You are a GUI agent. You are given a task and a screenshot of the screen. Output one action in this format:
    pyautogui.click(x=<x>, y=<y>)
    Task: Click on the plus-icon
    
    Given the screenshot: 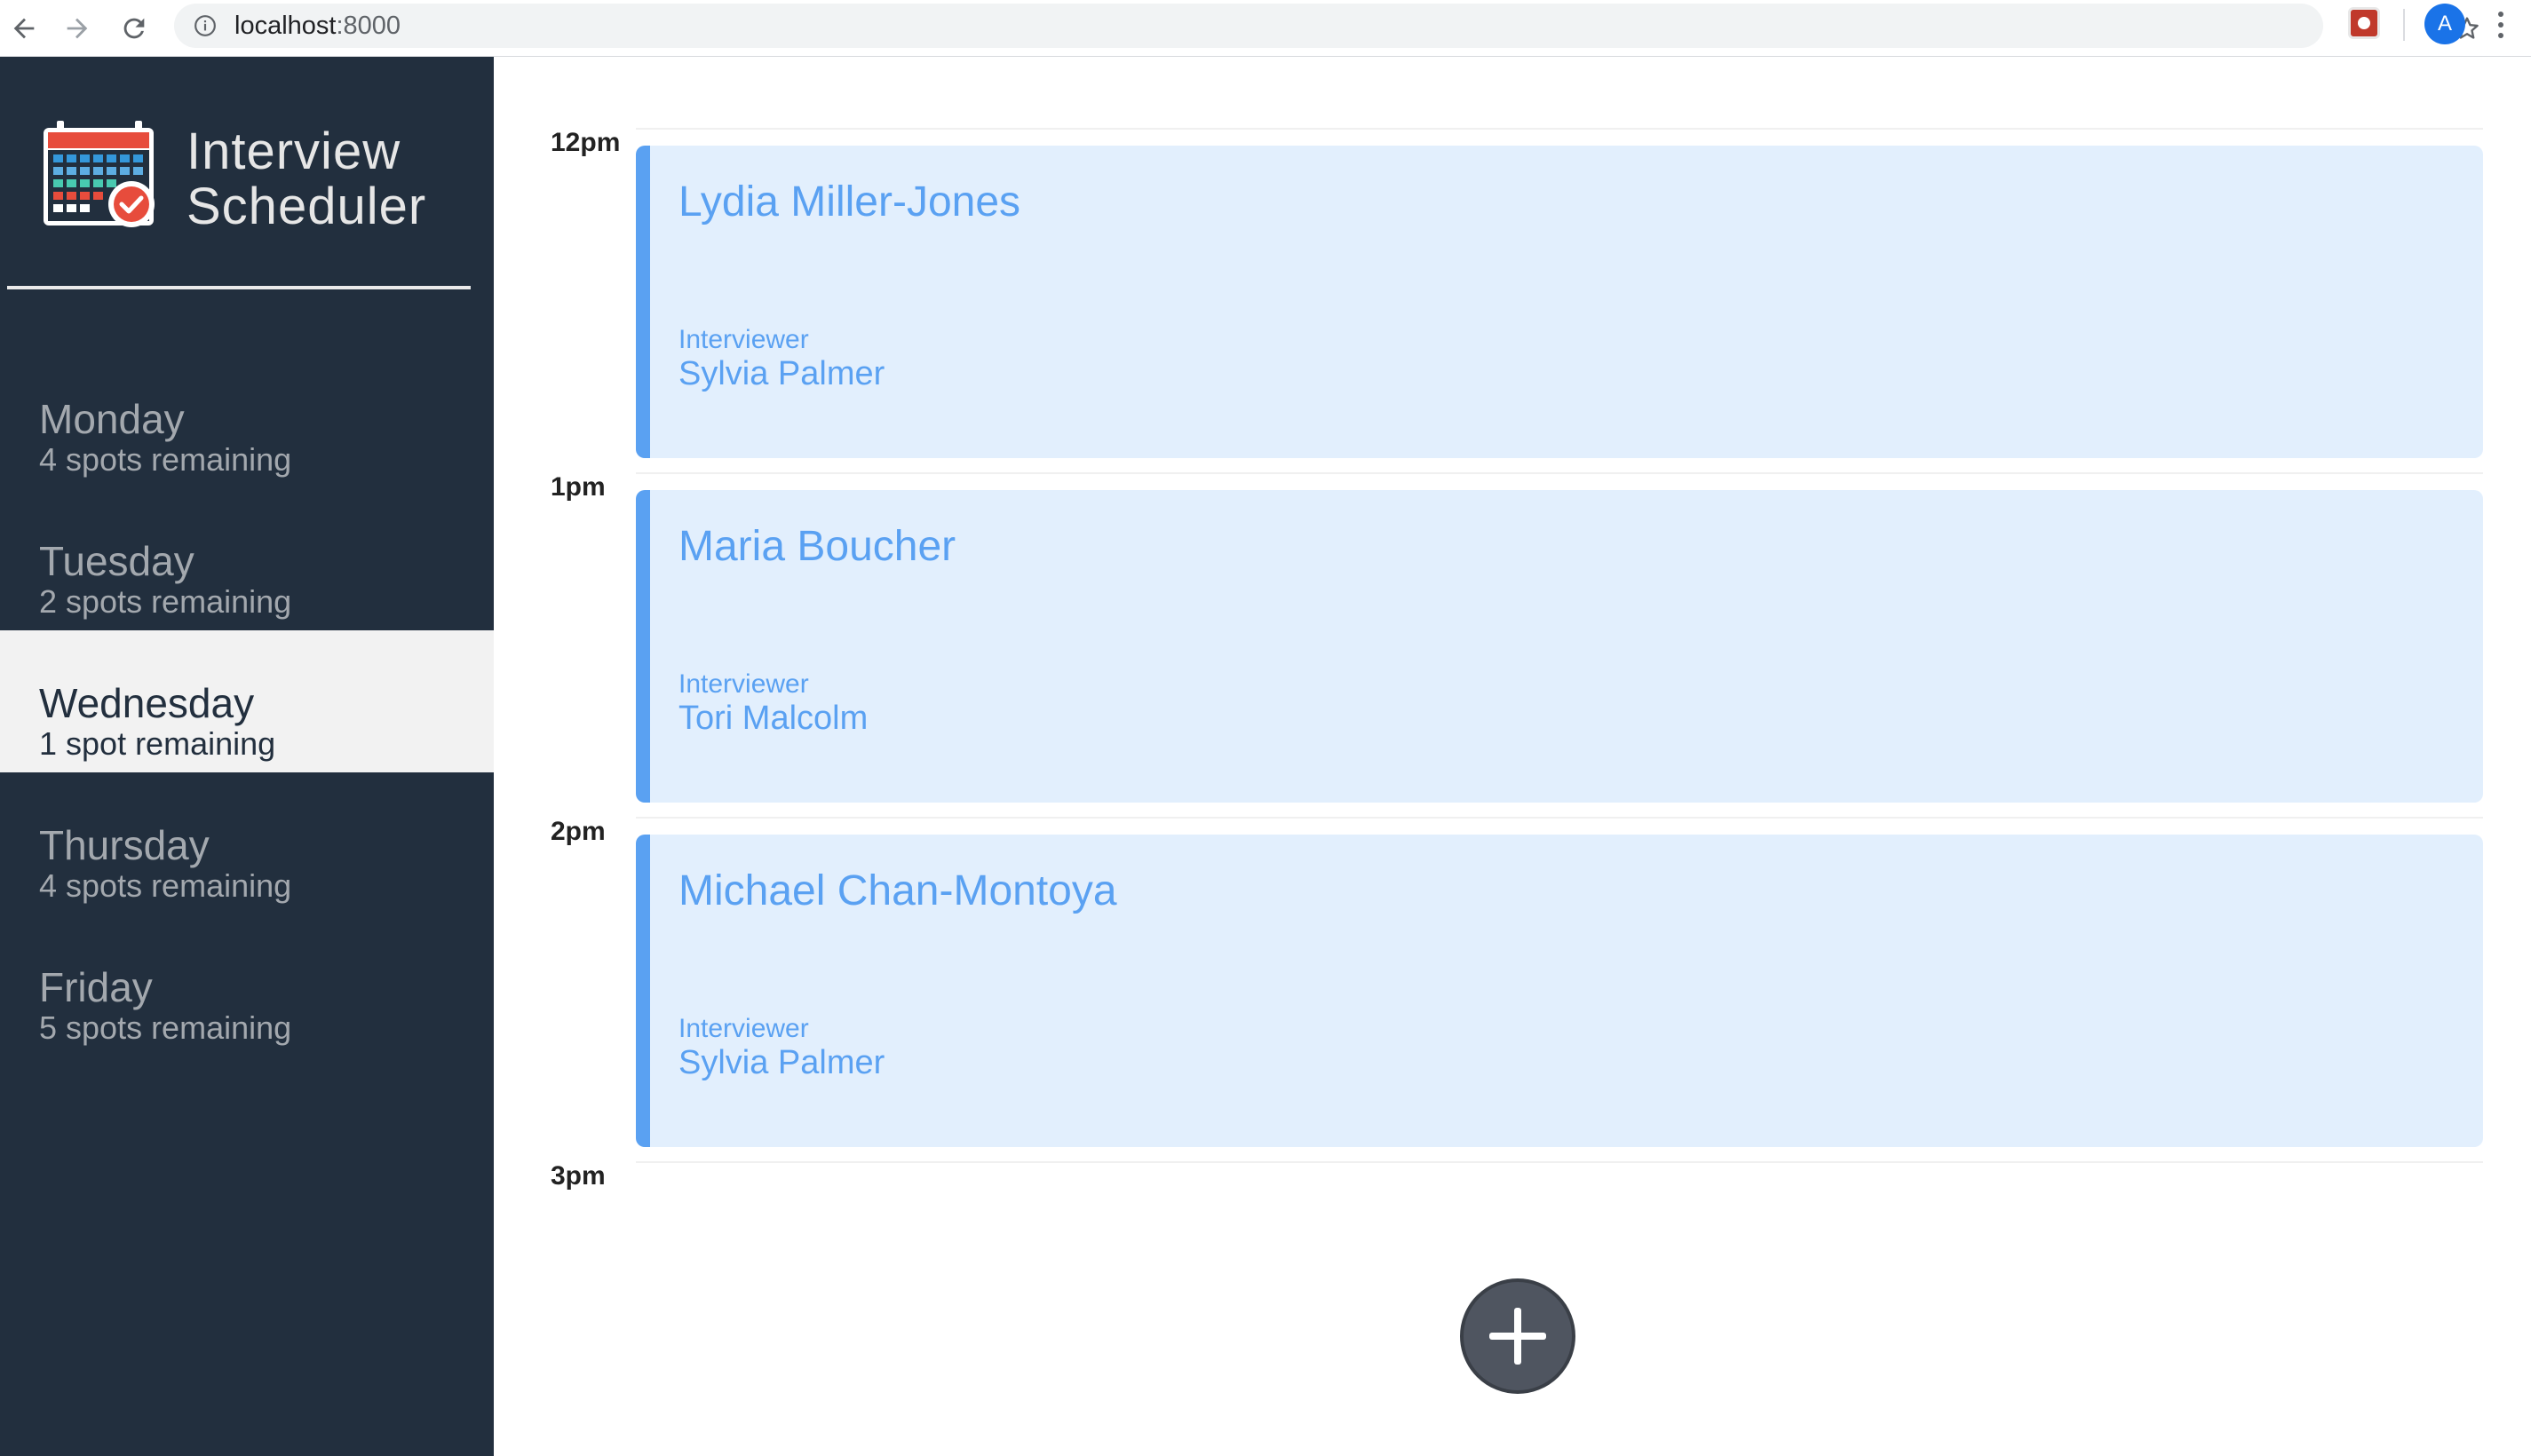 What is the action you would take?
    pyautogui.click(x=1517, y=1336)
    